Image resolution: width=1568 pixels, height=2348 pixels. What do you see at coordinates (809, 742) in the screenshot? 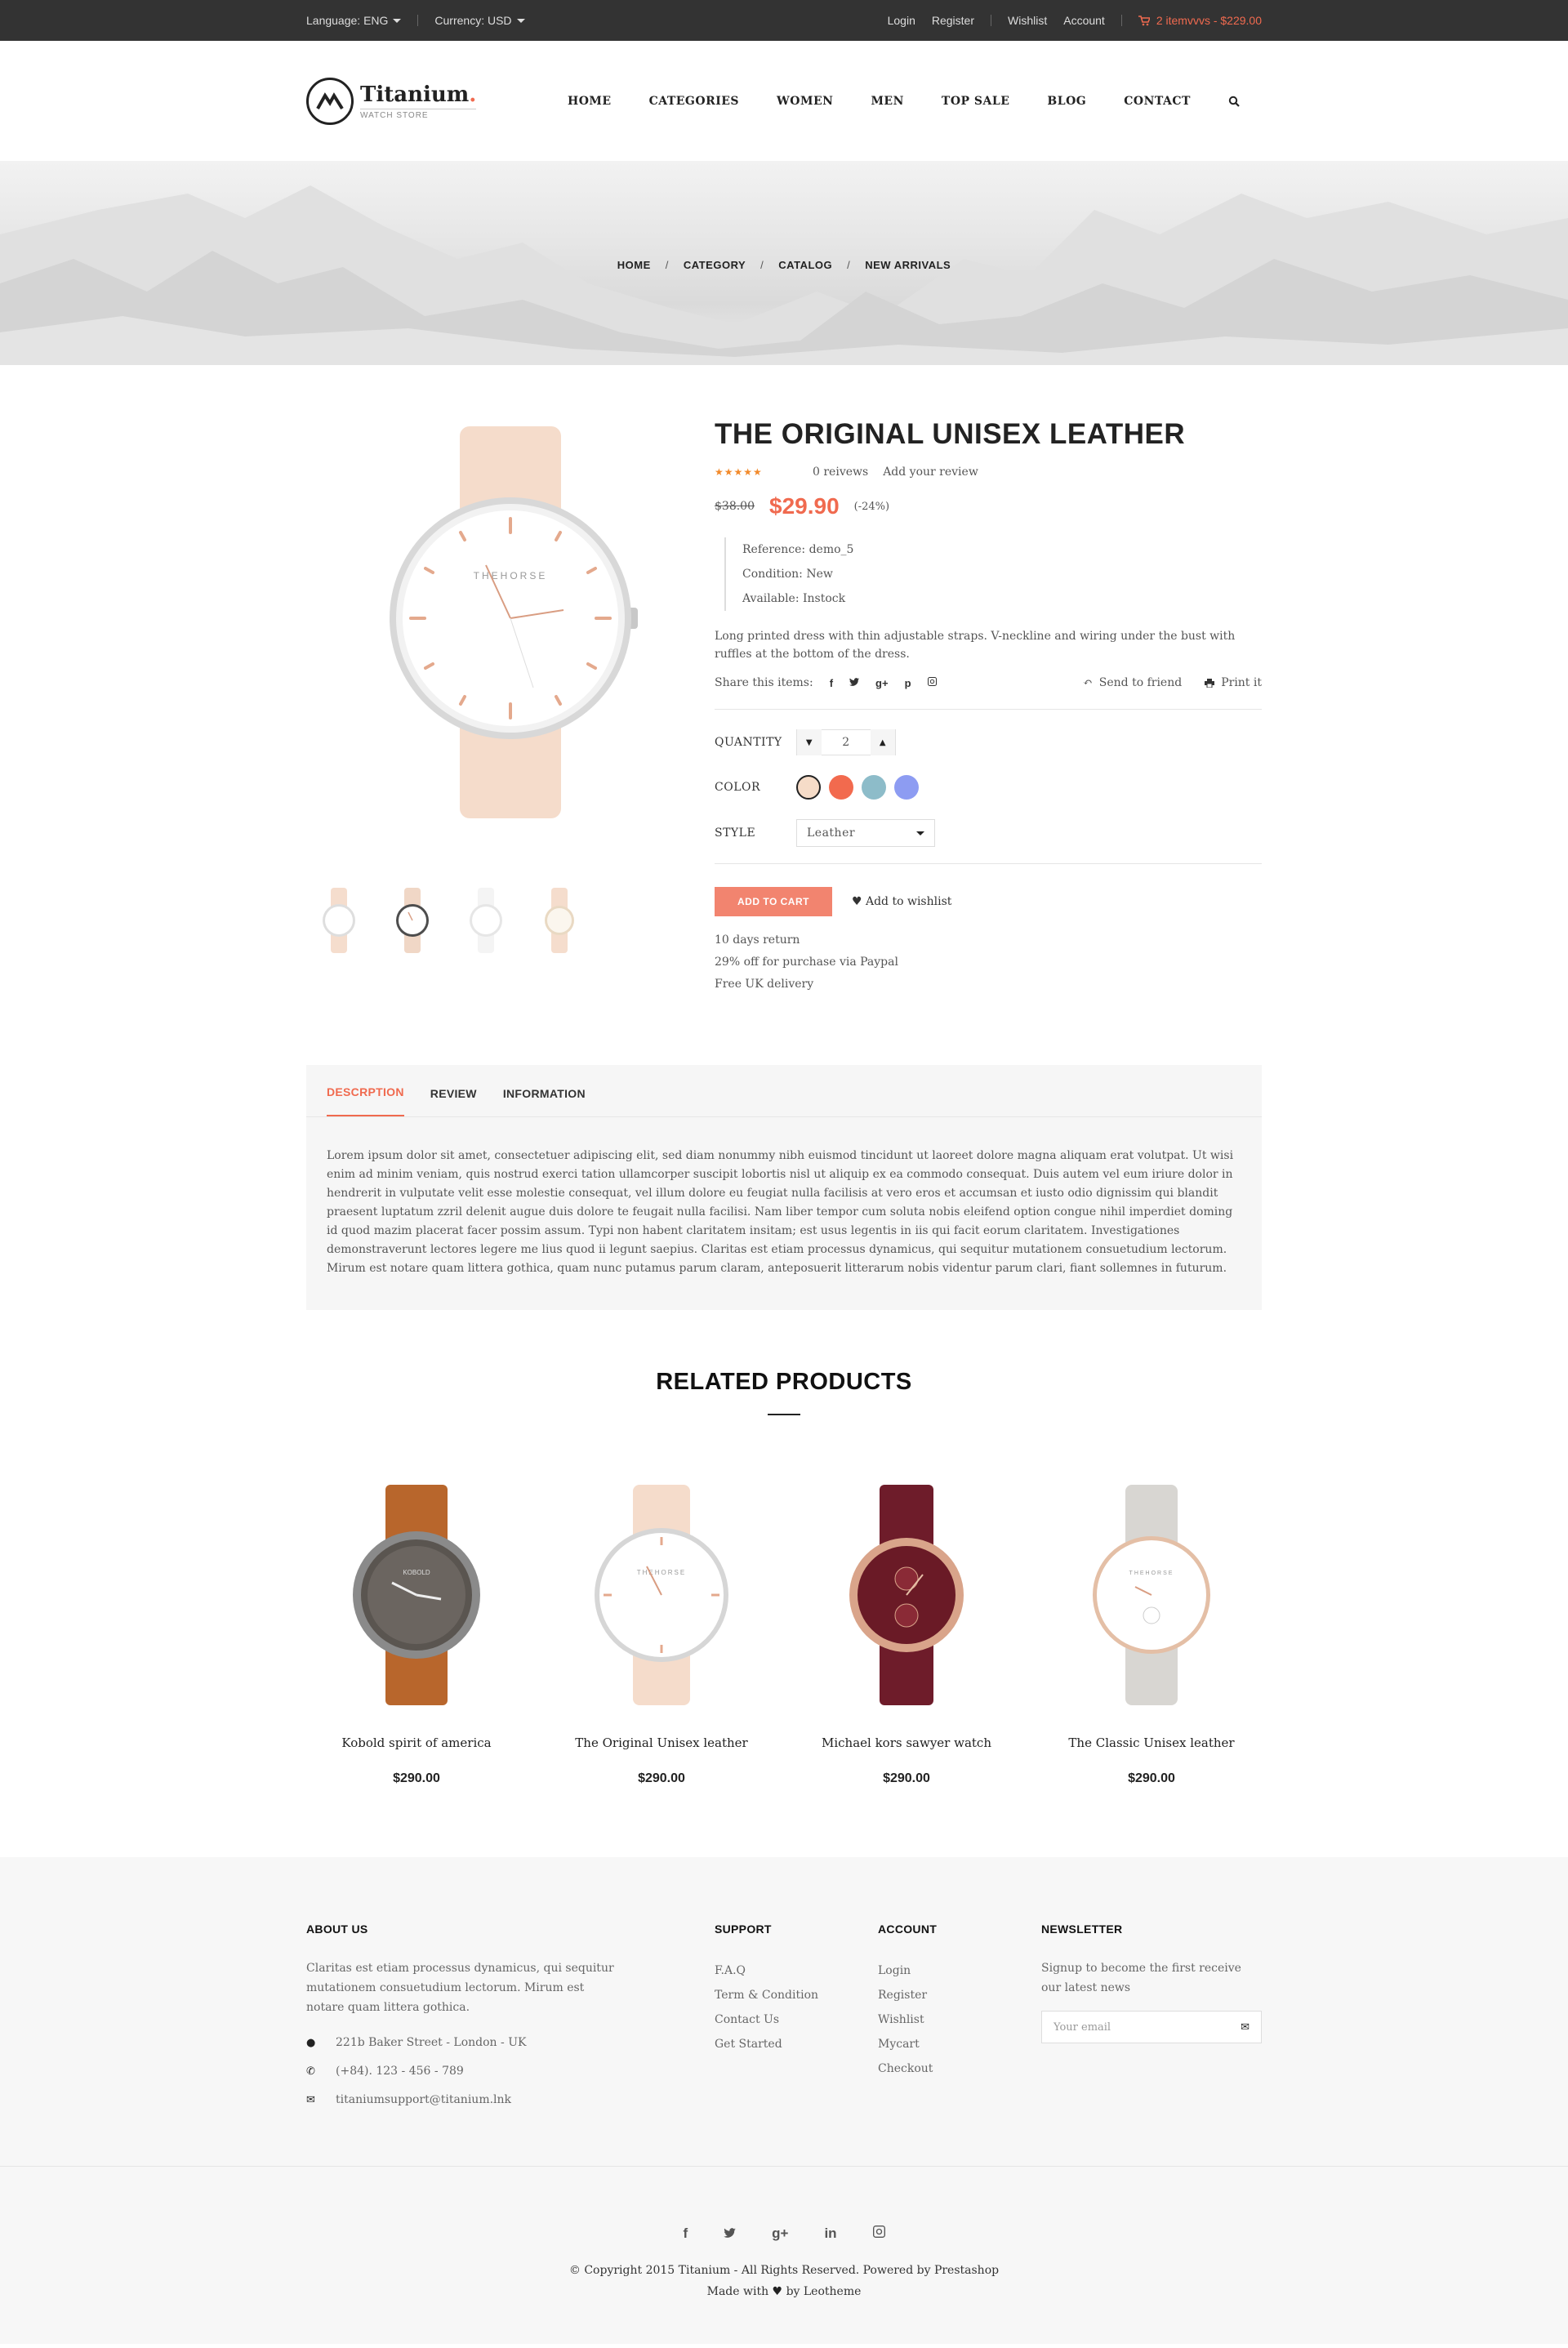
I see `decrease-button: ▼` at bounding box center [809, 742].